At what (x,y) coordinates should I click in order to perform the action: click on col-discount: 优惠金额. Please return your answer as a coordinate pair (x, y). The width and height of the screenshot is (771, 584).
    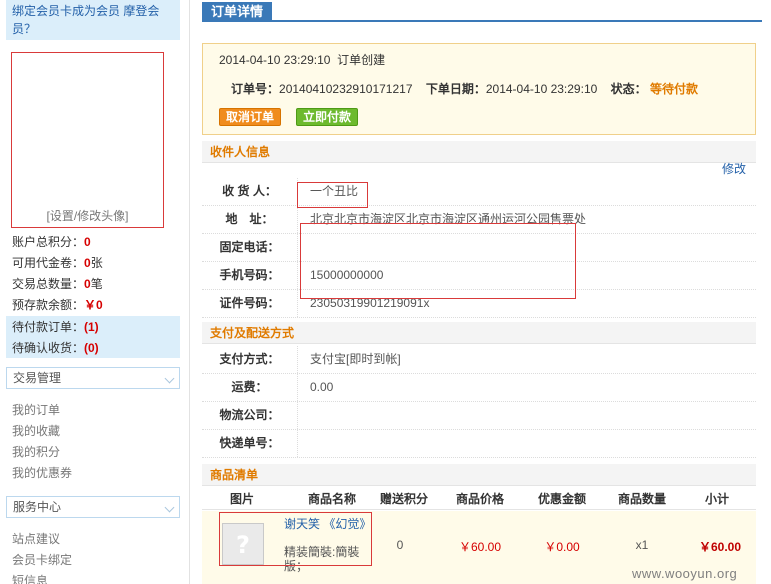
    Looking at the image, I should click on (561, 499).